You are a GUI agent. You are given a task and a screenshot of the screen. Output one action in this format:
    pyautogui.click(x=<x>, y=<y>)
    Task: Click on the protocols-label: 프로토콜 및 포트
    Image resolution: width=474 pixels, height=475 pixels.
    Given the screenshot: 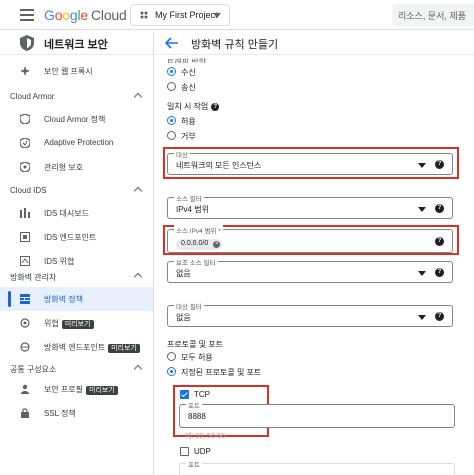 What is the action you would take?
    pyautogui.click(x=195, y=344)
    